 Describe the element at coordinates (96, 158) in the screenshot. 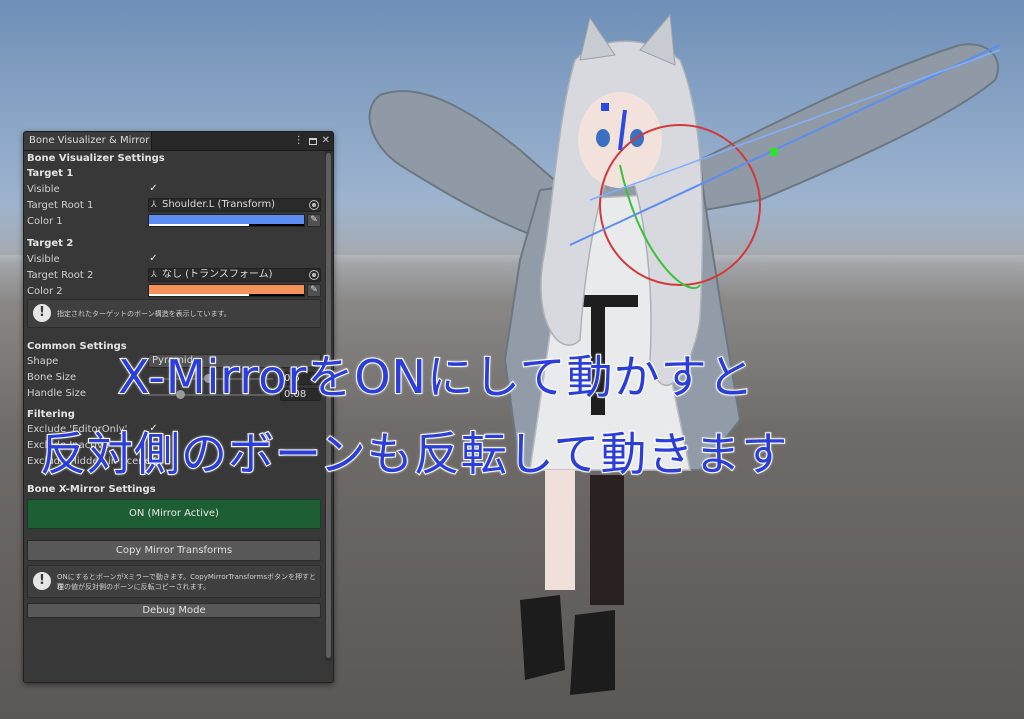

I see `section-title-bone-visualizer: Bone Visualizer Settings` at that location.